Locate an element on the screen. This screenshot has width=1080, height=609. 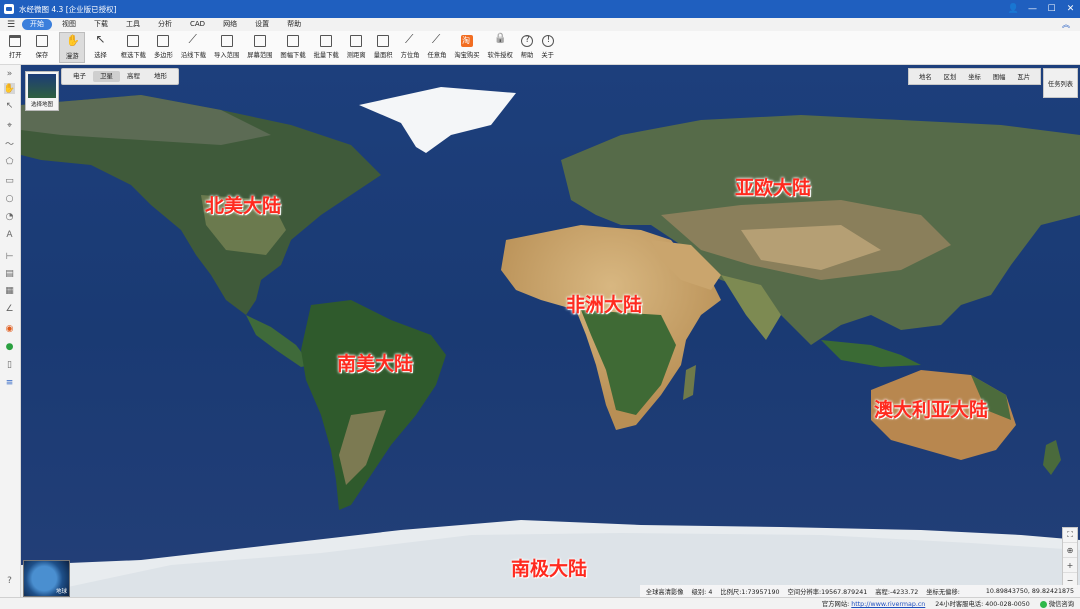
azimuth-icon is located at coordinates (410, 39).